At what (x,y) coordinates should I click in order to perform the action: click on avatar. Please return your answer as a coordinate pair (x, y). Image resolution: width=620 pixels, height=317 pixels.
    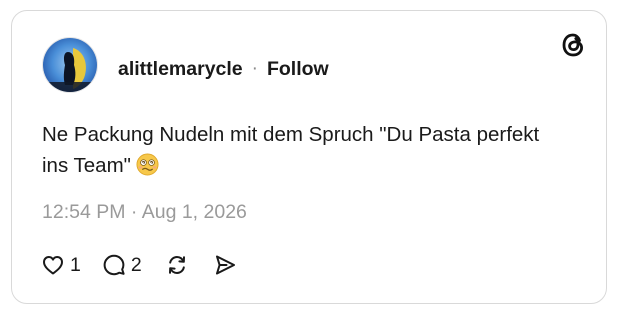
    Looking at the image, I should click on (70, 65).